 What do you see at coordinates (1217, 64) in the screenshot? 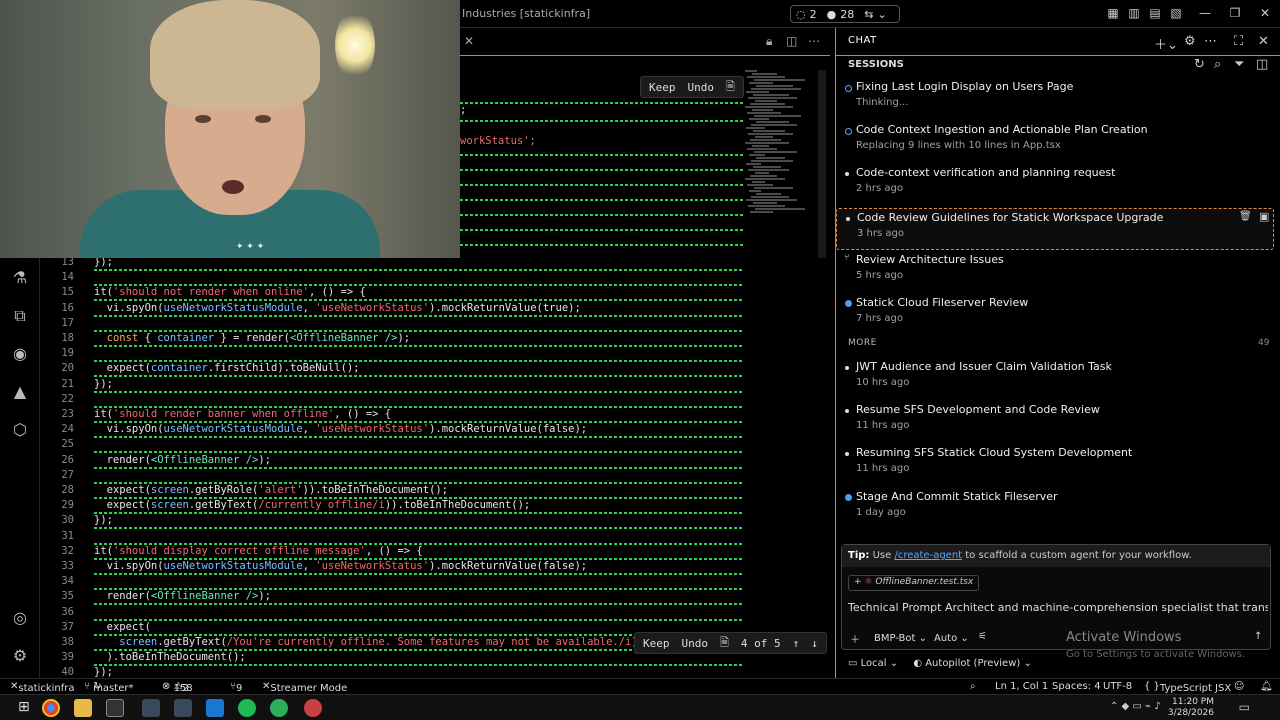
I see `search-icon: ⌕` at bounding box center [1217, 64].